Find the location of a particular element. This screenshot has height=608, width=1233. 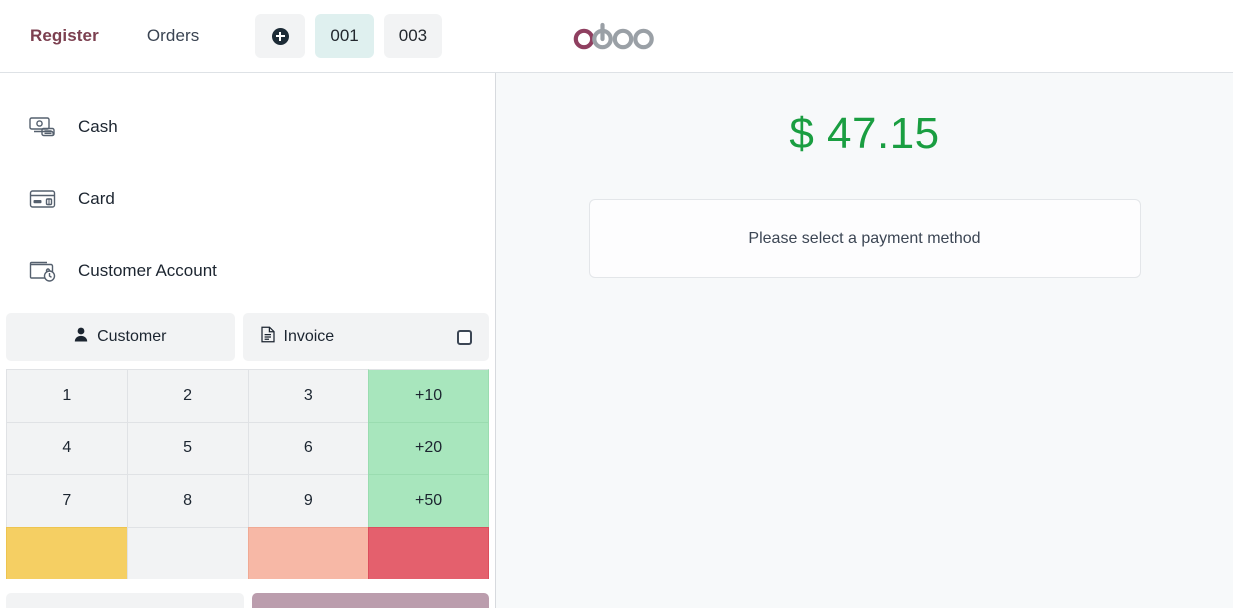

invoice-checkbox is located at coordinates (464, 337).